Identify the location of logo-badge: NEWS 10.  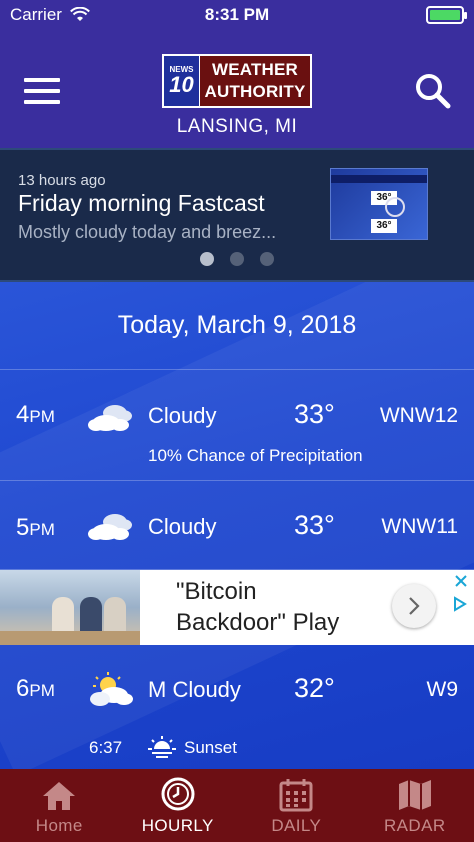
(182, 81).